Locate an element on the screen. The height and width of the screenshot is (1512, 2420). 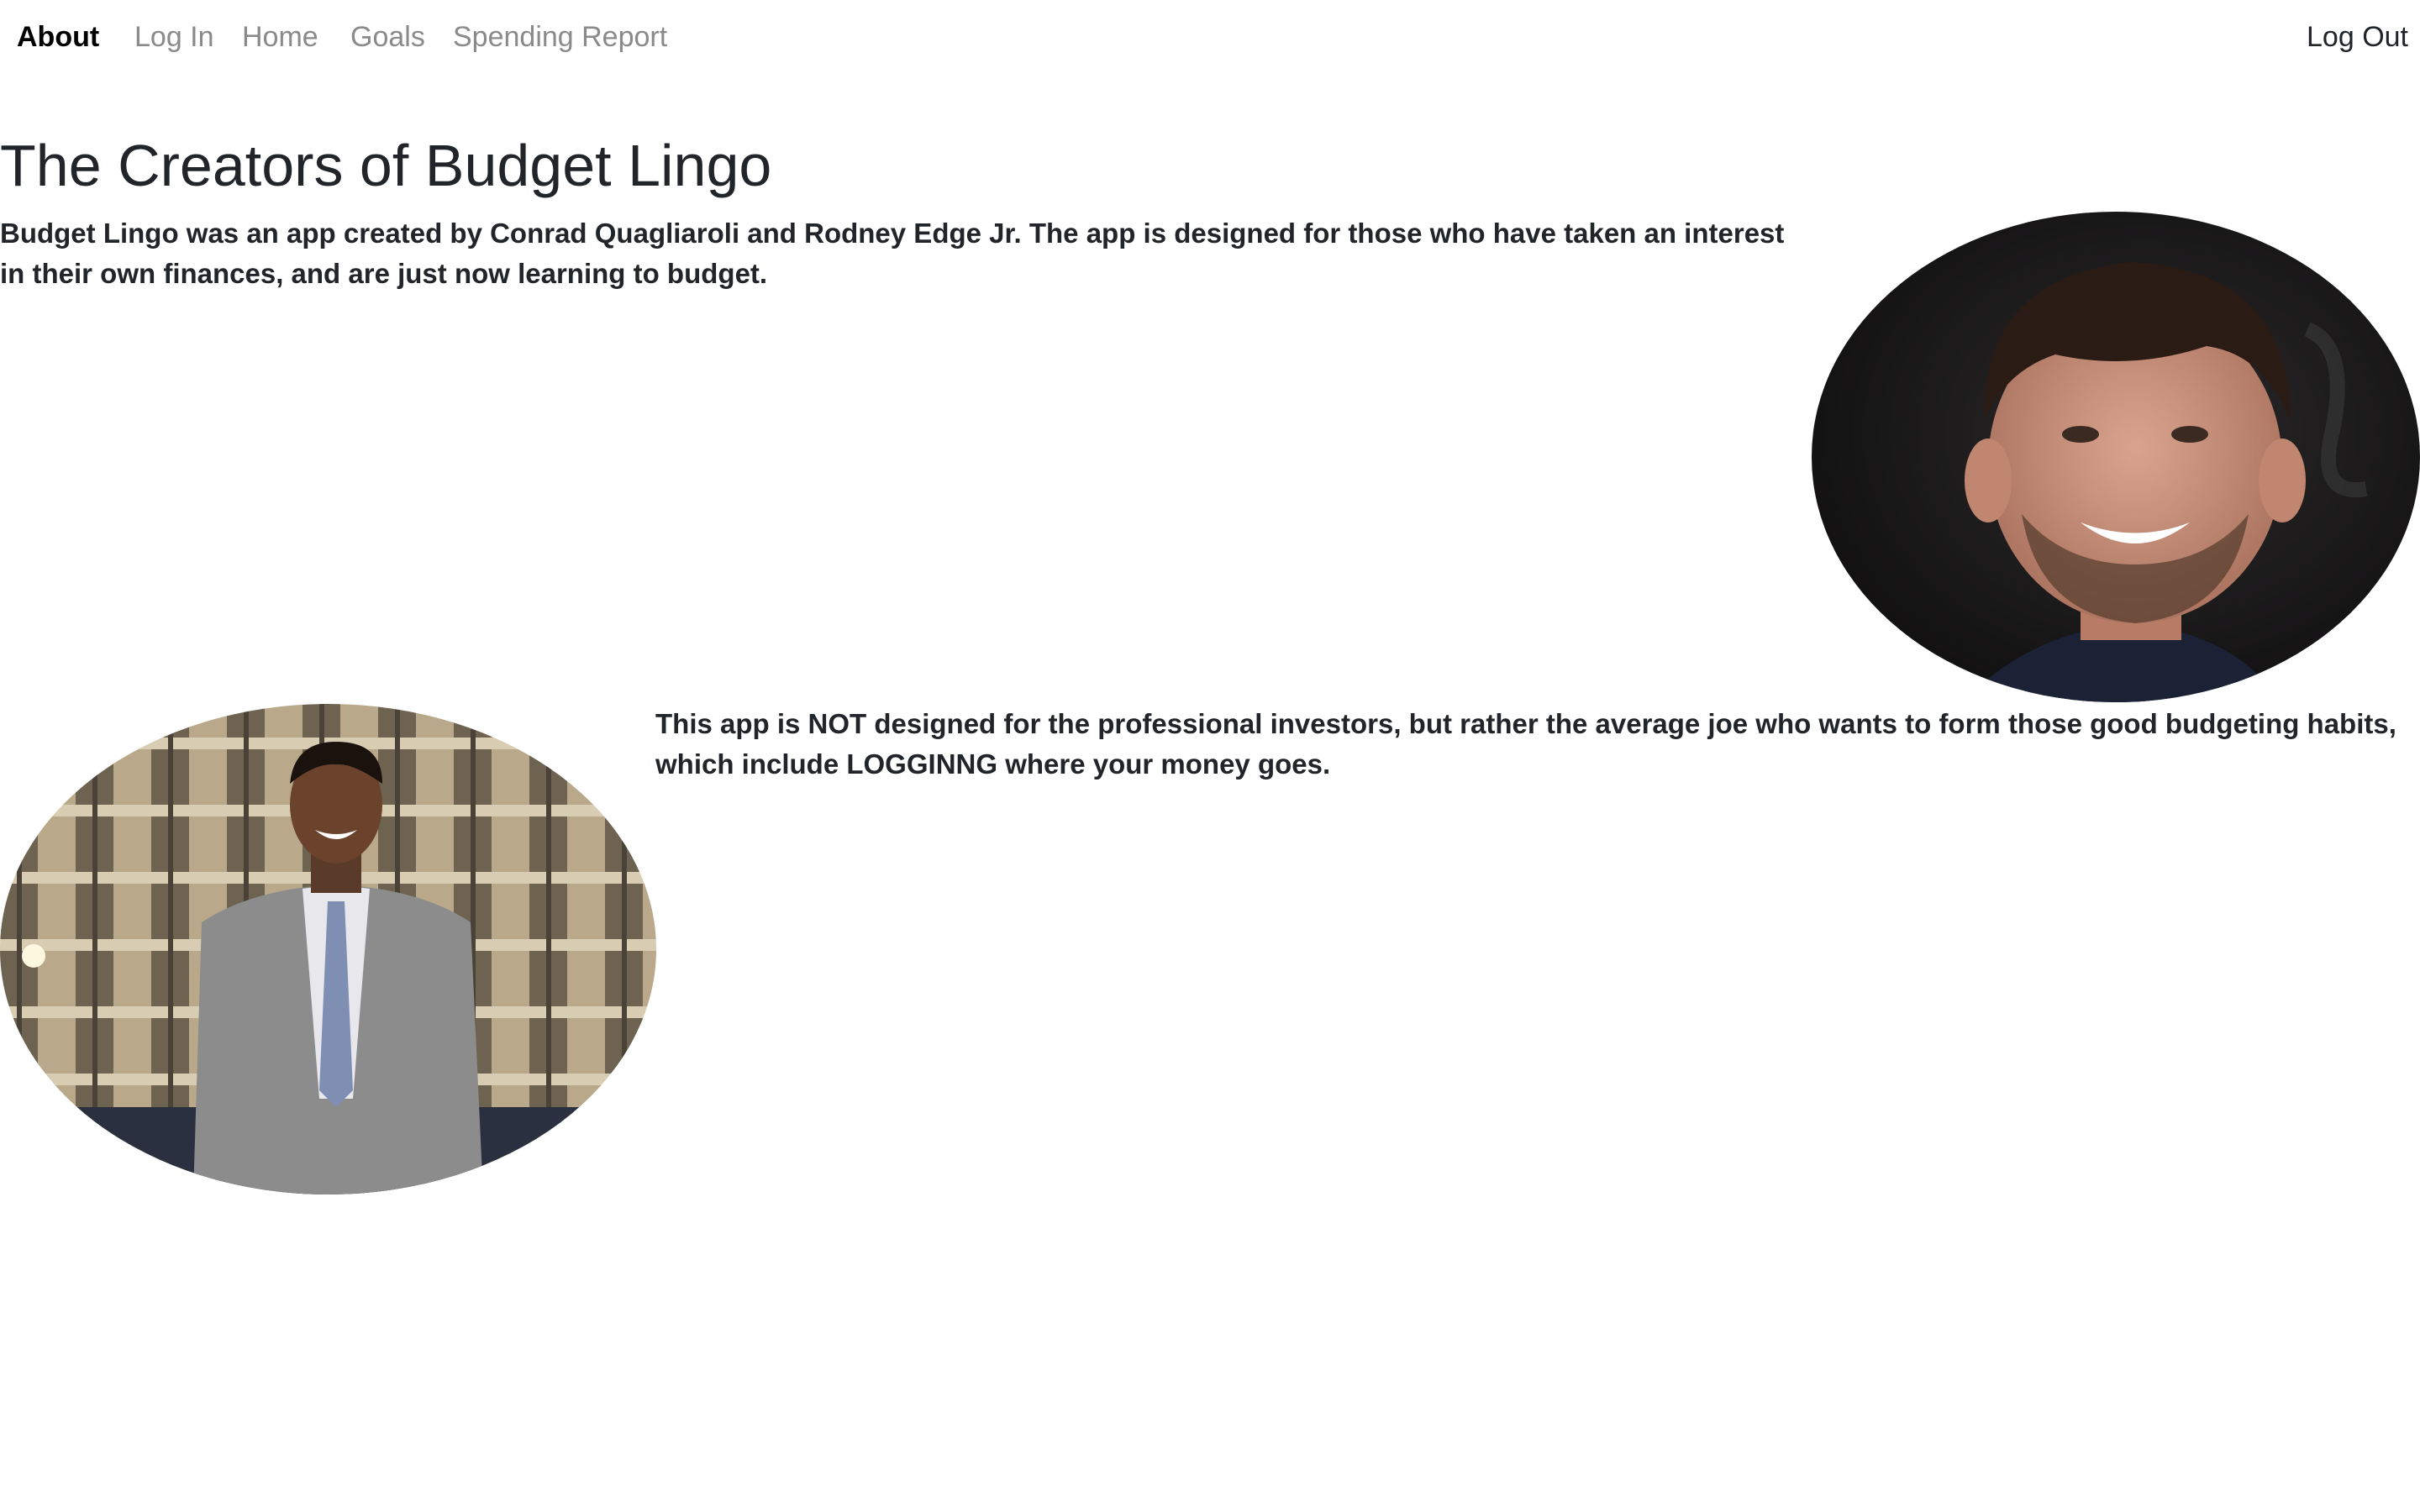
nav-spending-report-link: Spending Report is located at coordinates (560, 37).